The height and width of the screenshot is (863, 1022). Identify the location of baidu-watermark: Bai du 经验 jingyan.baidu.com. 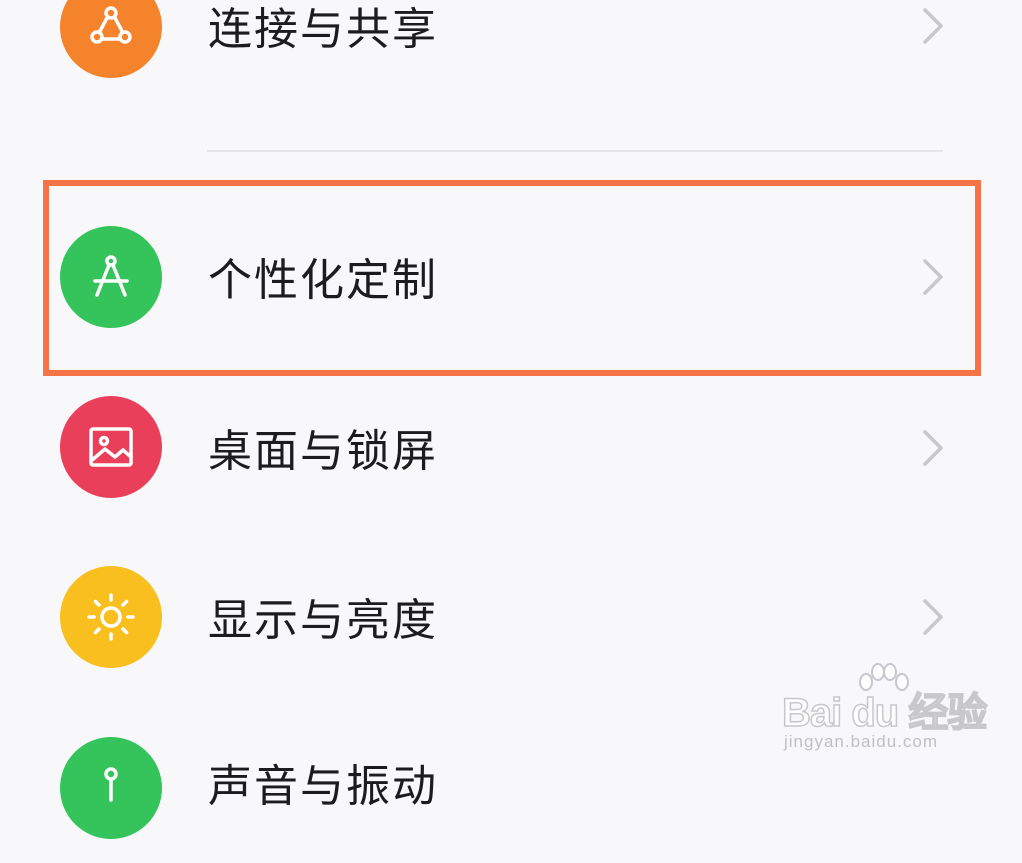
(884, 710).